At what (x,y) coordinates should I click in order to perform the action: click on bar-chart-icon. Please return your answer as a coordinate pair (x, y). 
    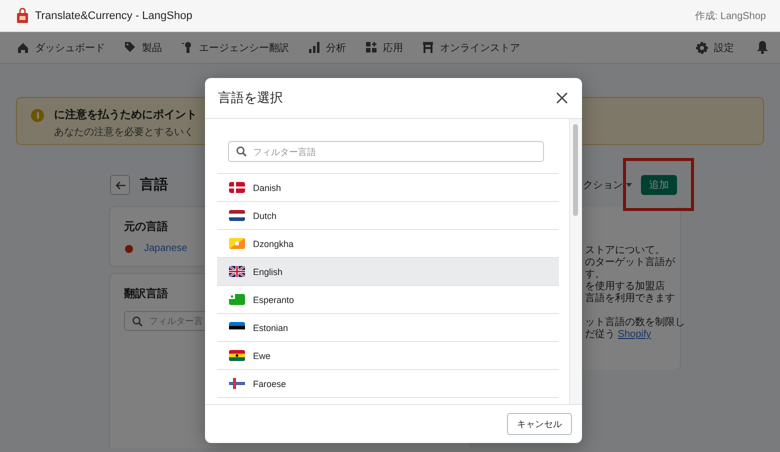
    Looking at the image, I should click on (314, 47).